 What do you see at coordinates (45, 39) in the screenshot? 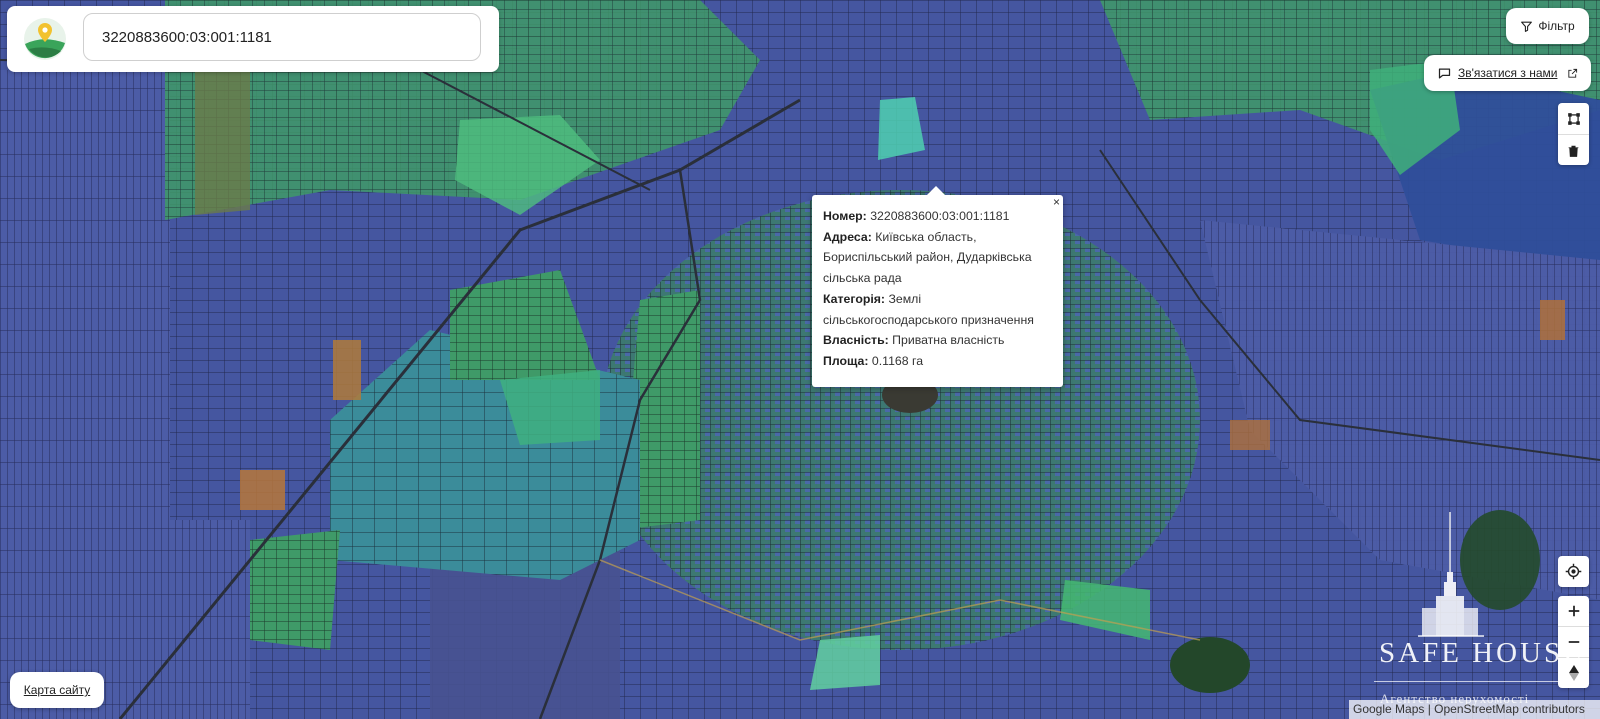
I see `app-logo-icon` at bounding box center [45, 39].